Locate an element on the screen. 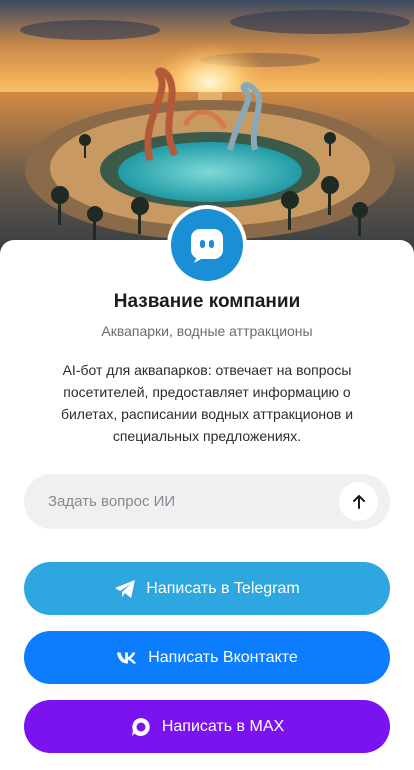 This screenshot has width=414, height=770. company-avatar is located at coordinates (207, 245).